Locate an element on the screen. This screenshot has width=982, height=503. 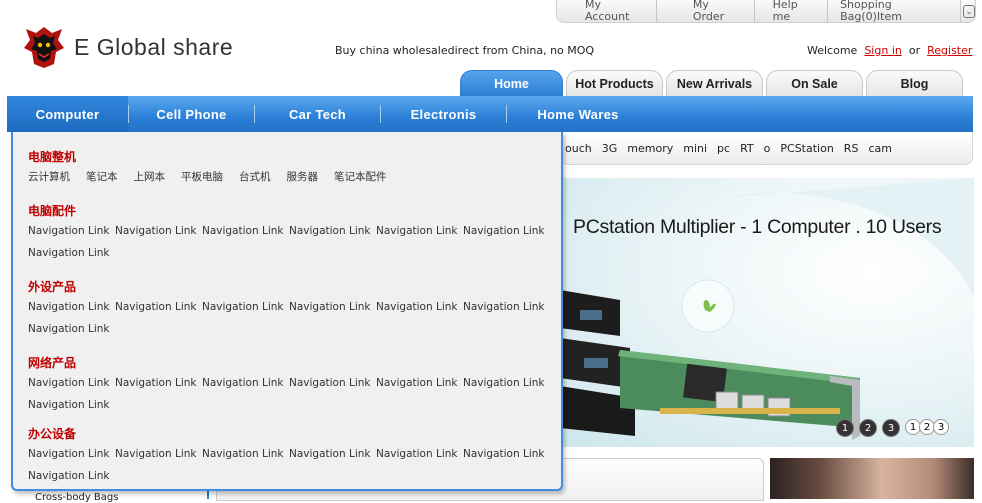
nav-link: 平板电脑 is located at coordinates (202, 181).